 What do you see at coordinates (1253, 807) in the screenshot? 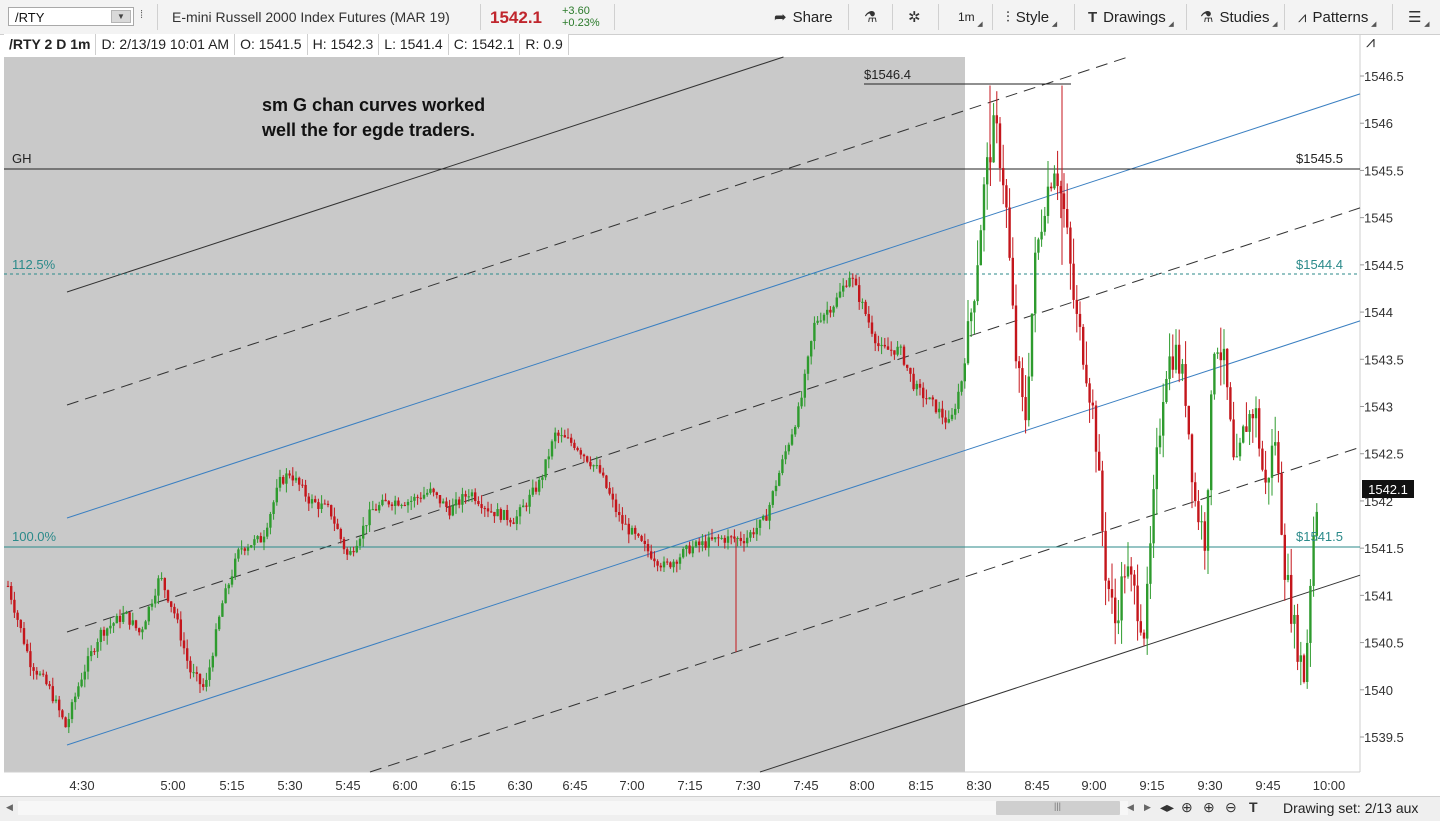
I see `text-tool-icon: T` at bounding box center [1253, 807].